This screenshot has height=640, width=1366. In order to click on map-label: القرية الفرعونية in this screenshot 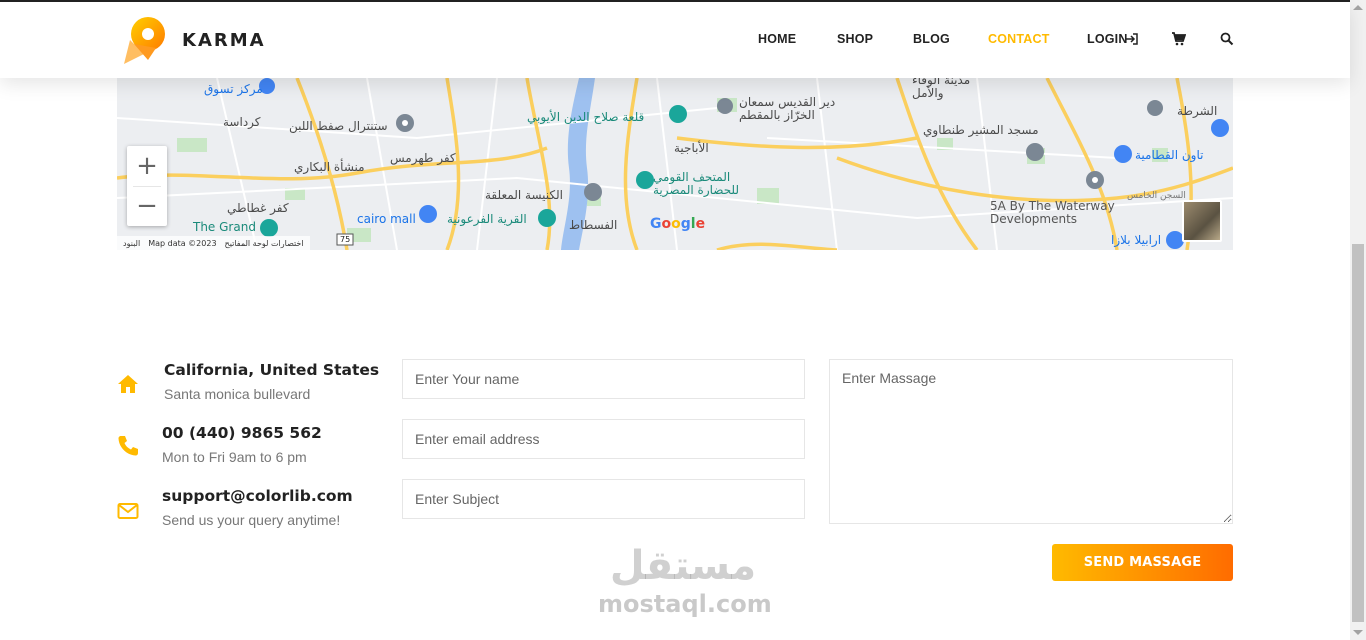, I will do `click(487, 219)`.